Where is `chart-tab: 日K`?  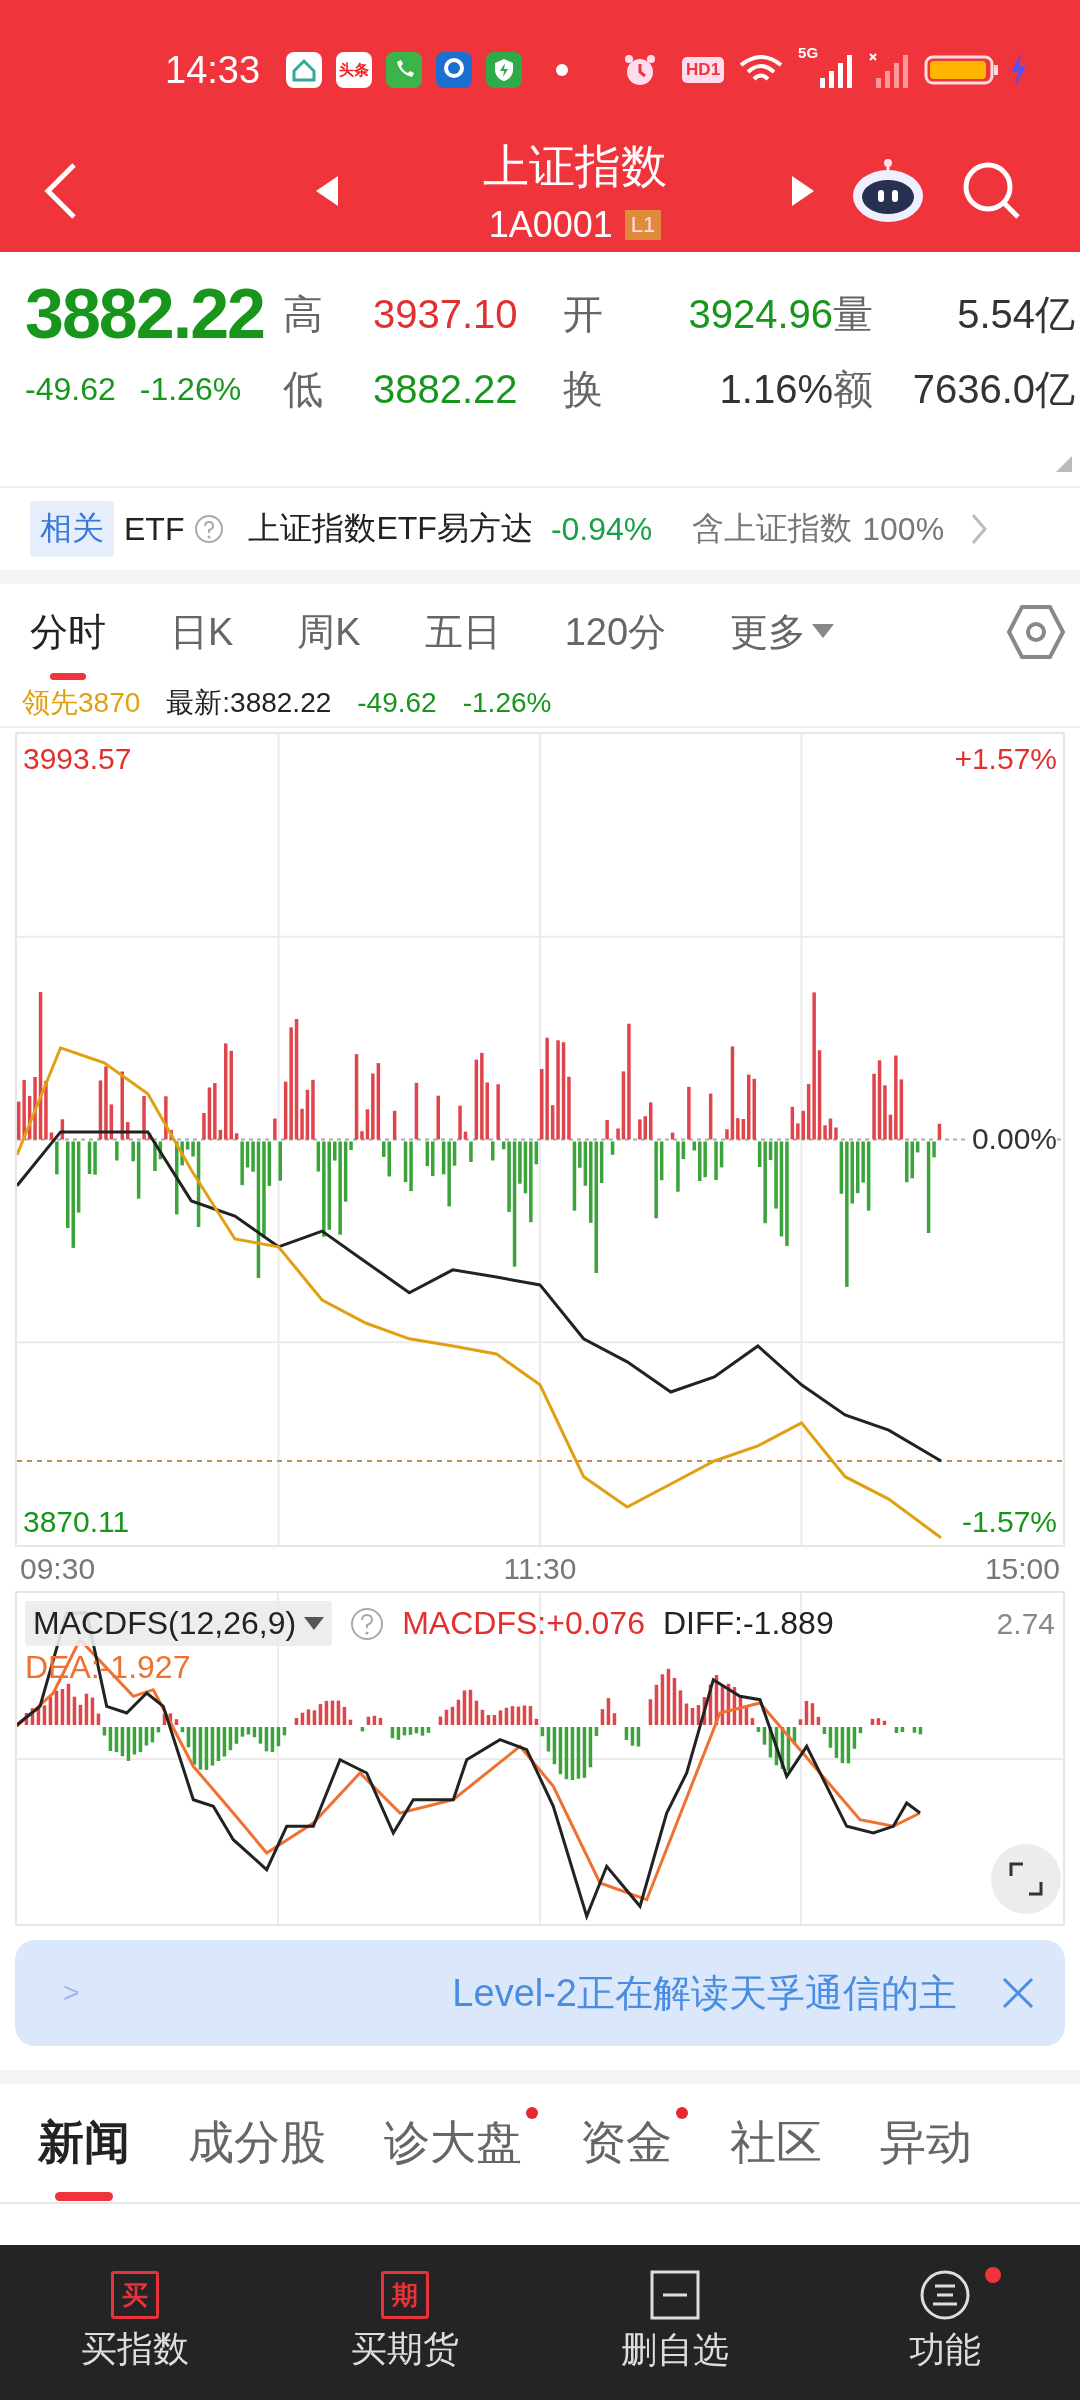
chart-tab: 日K is located at coordinates (202, 632).